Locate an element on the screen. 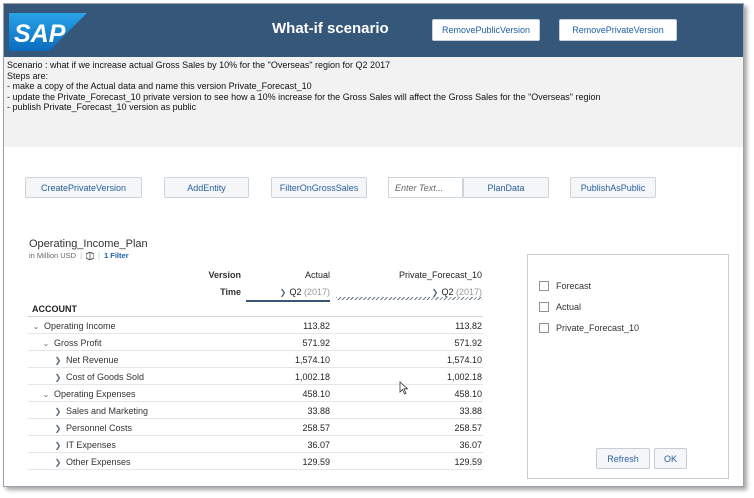 The height and width of the screenshot is (498, 754). cell-actual: 1,574.10 is located at coordinates (288, 360).